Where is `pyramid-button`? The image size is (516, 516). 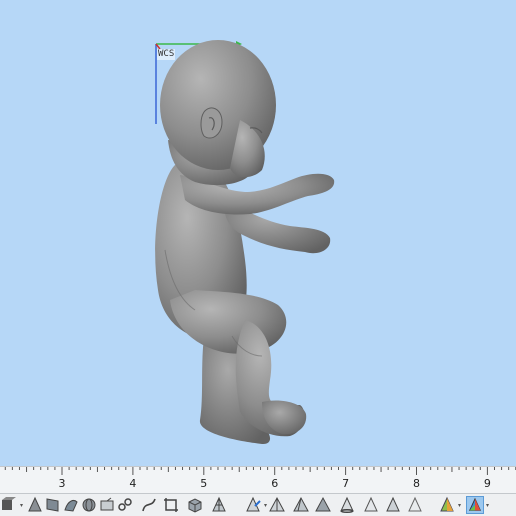 pyramid-button is located at coordinates (277, 505).